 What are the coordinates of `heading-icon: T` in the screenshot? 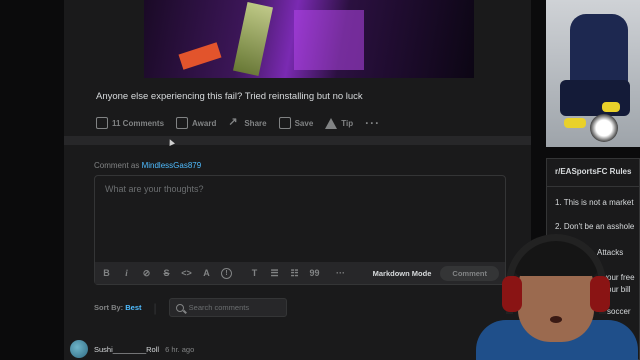 It's located at (254, 273).